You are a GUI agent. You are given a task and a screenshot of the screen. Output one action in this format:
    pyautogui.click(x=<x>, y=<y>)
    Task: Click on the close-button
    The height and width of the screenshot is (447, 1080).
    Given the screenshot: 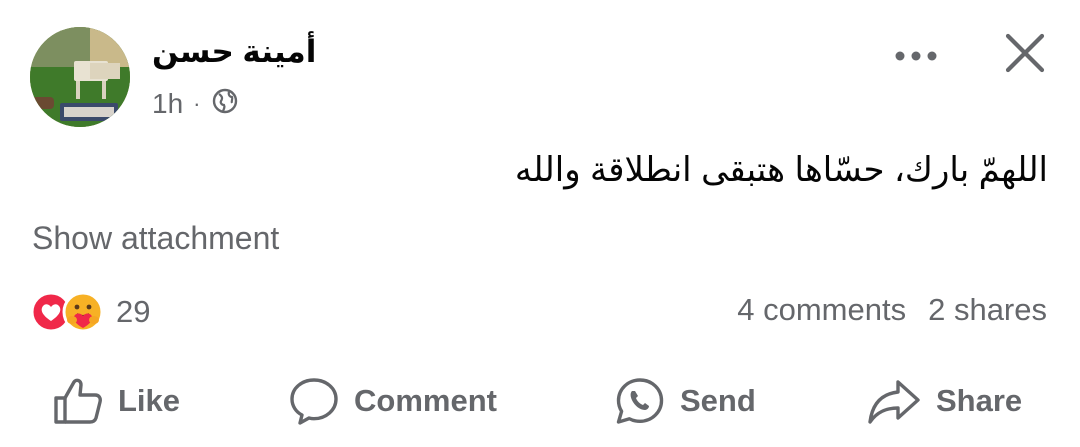 What is the action you would take?
    pyautogui.click(x=1025, y=53)
    